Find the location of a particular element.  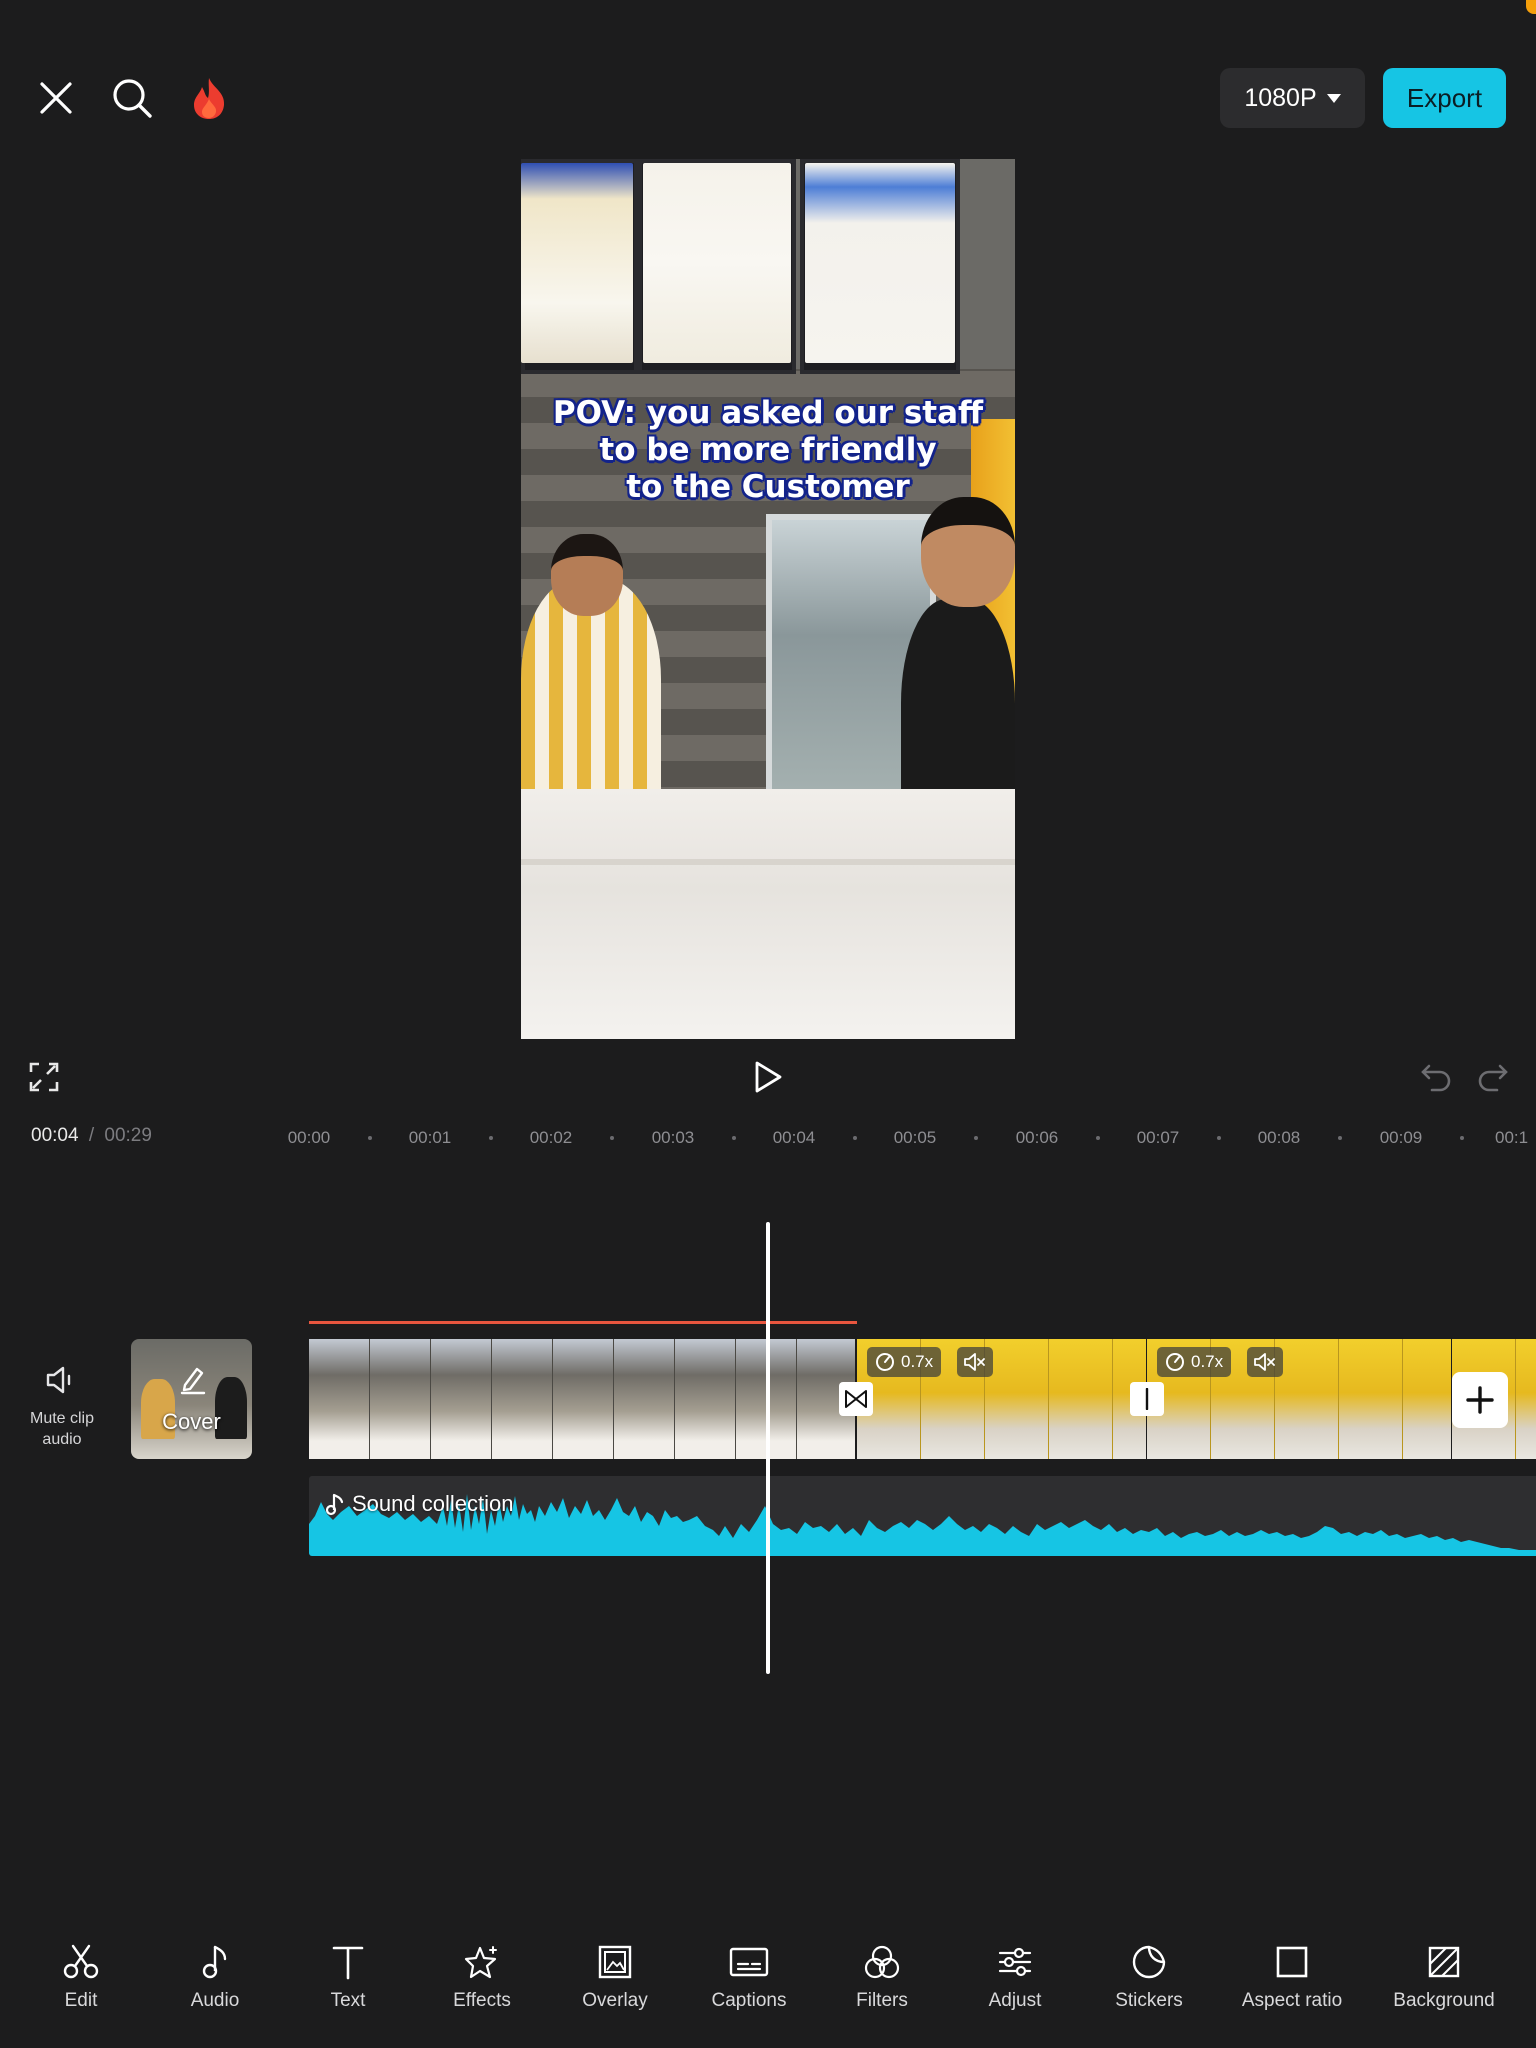

sticker-icon is located at coordinates (1149, 1962).